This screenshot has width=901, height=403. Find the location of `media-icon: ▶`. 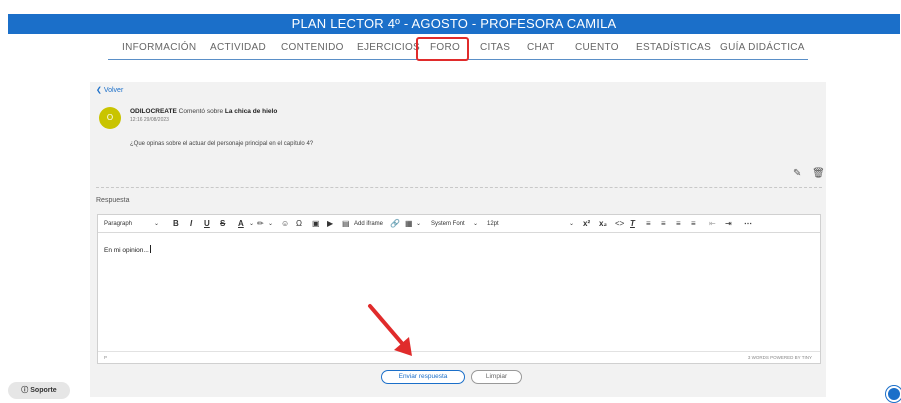

media-icon: ▶ is located at coordinates (330, 224).